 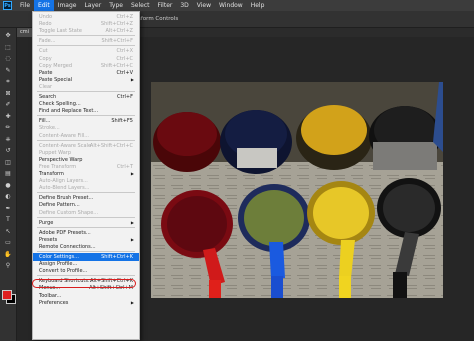 I want to click on gradient-icon: ▤, so click(x=8, y=174).